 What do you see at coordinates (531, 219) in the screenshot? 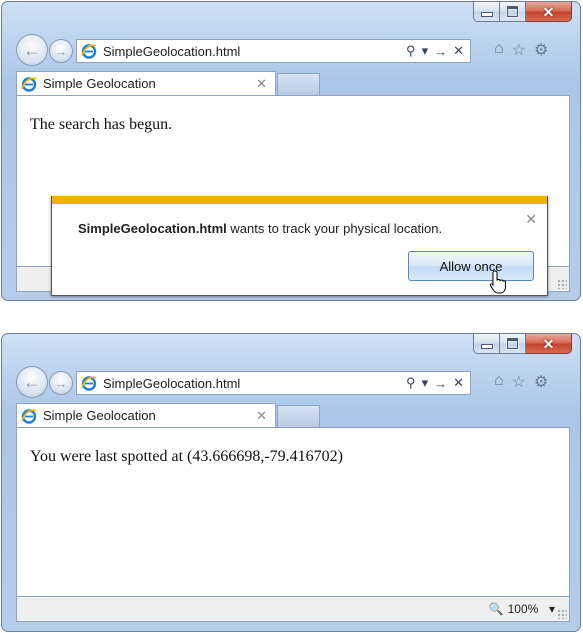
I see `notification-close-icon: ✕` at bounding box center [531, 219].